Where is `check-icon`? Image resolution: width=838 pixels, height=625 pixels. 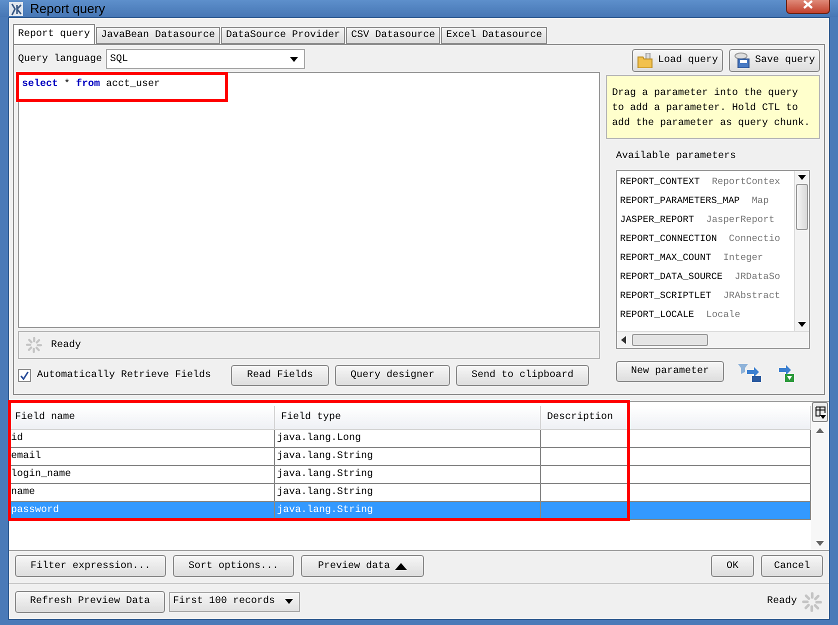
check-icon is located at coordinates (24, 375).